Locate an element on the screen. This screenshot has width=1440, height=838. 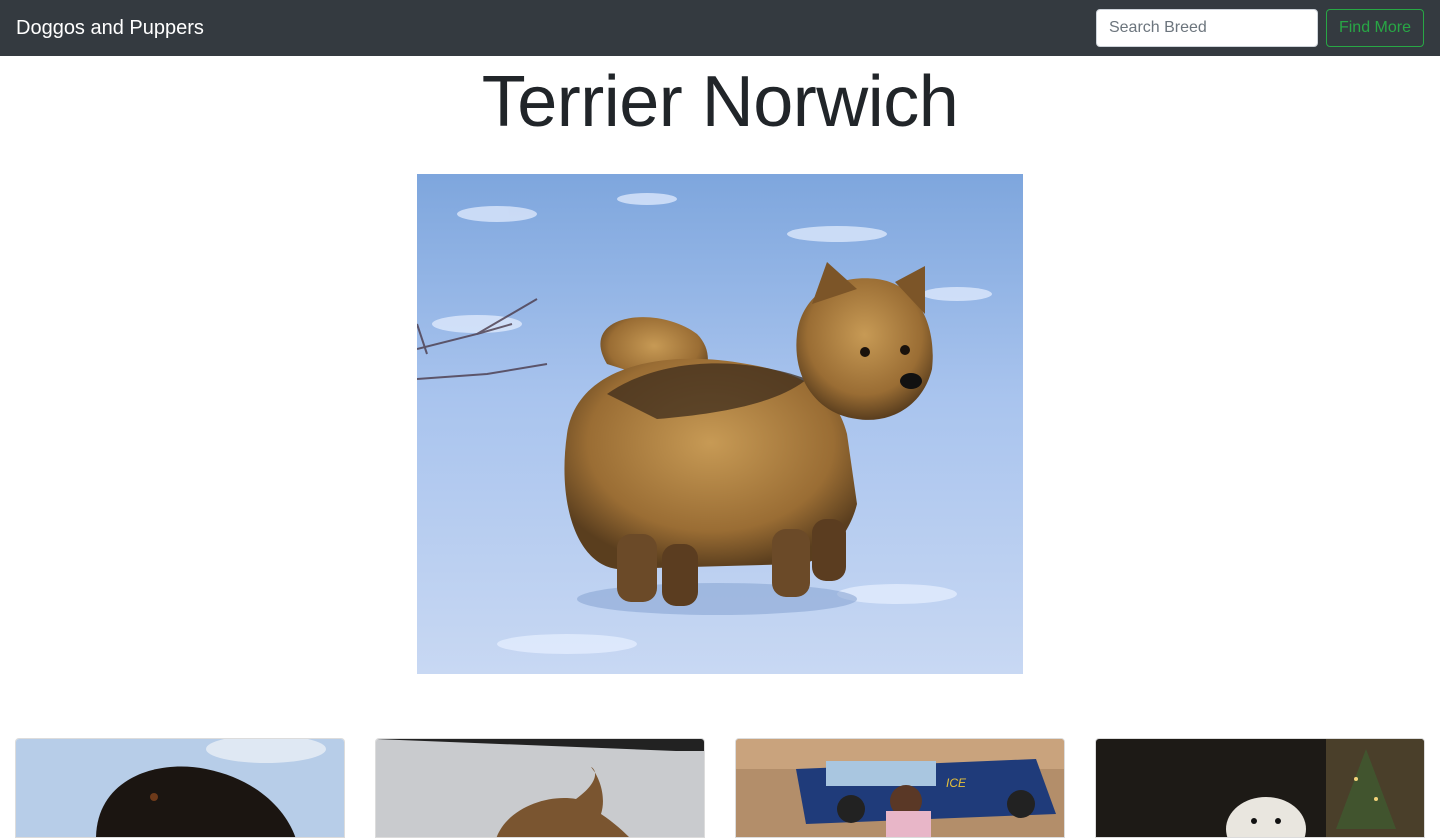
search-form: Find More is located at coordinates (1259, 28).